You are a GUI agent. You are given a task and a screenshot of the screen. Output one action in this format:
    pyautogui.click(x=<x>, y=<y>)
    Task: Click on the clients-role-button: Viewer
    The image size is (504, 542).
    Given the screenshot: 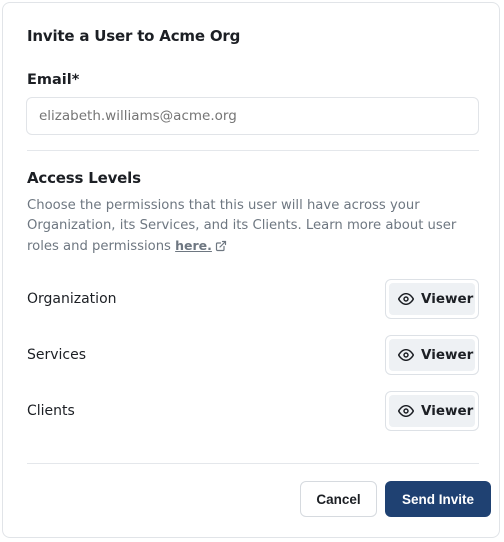 What is the action you would take?
    pyautogui.click(x=432, y=411)
    